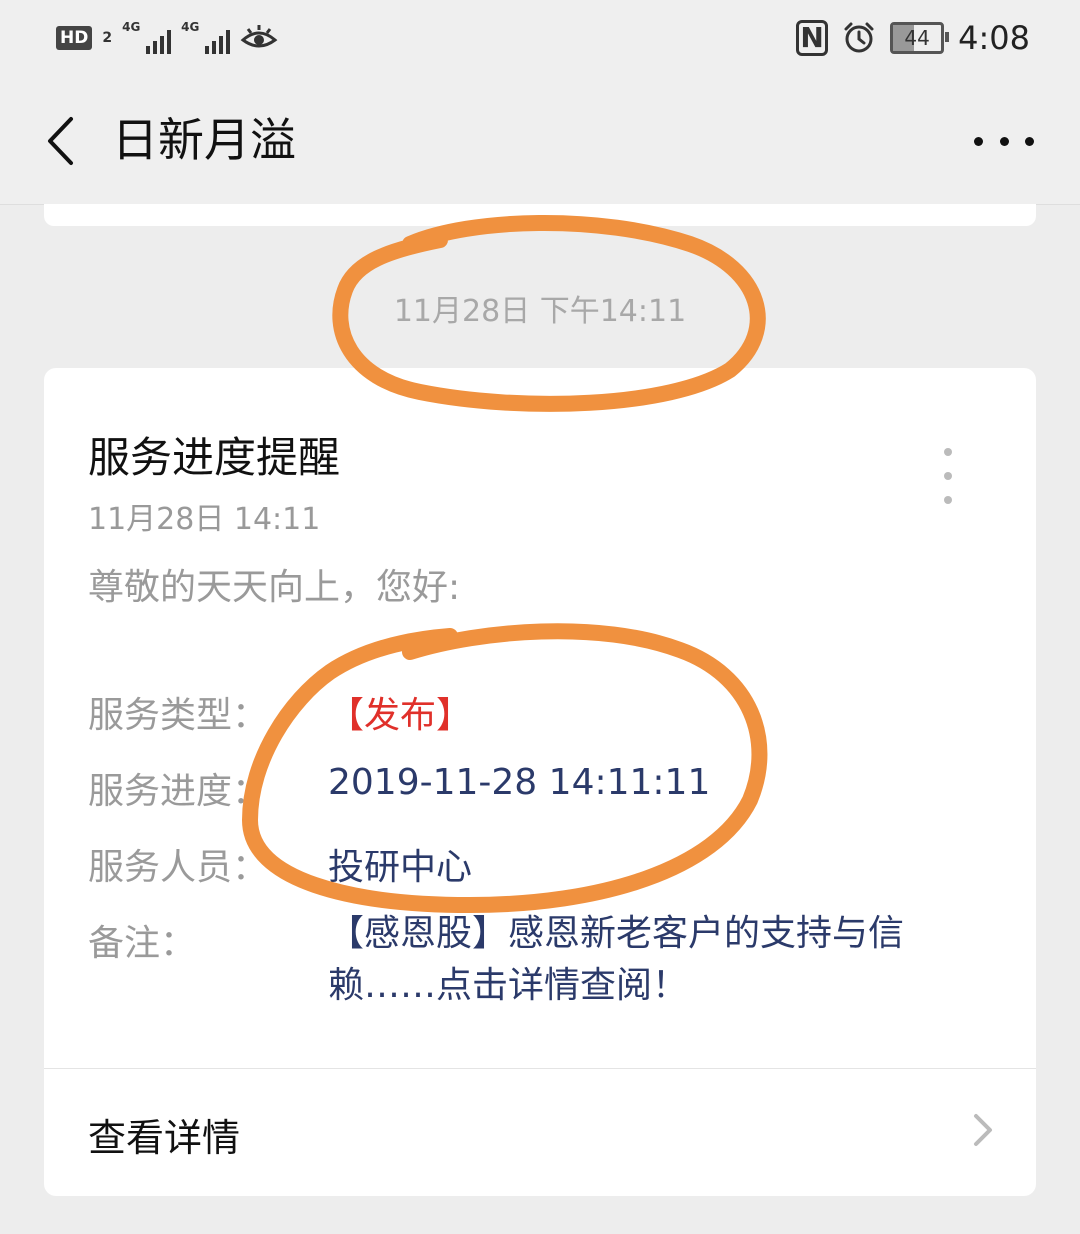 This screenshot has height=1234, width=1080. I want to click on alarm-icon, so click(859, 37).